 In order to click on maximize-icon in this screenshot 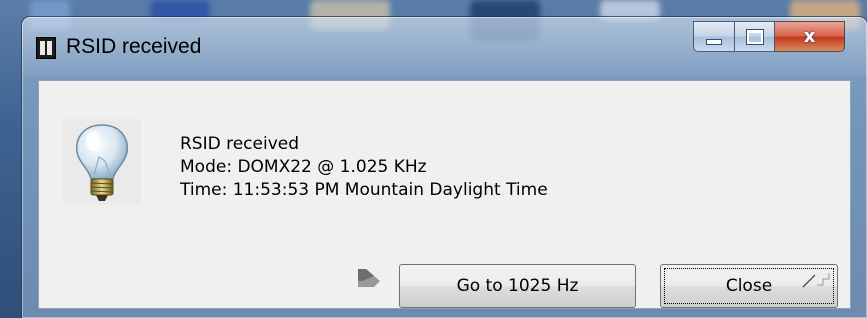, I will do `click(754, 36)`.